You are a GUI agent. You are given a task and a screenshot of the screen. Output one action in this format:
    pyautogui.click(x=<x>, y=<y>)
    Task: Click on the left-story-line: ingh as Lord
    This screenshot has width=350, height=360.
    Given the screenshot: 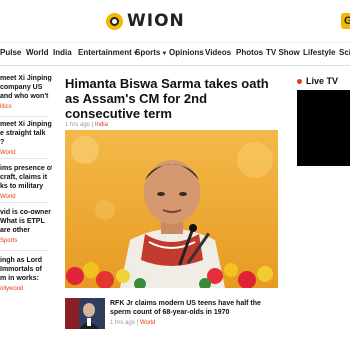 What is the action you would take?
    pyautogui.click(x=21, y=260)
    